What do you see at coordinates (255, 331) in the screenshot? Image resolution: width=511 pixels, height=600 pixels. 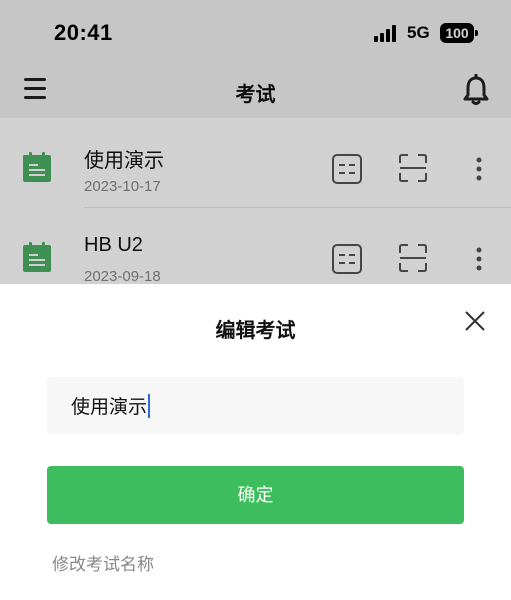 I see `sheet-title: 编辑考试` at bounding box center [255, 331].